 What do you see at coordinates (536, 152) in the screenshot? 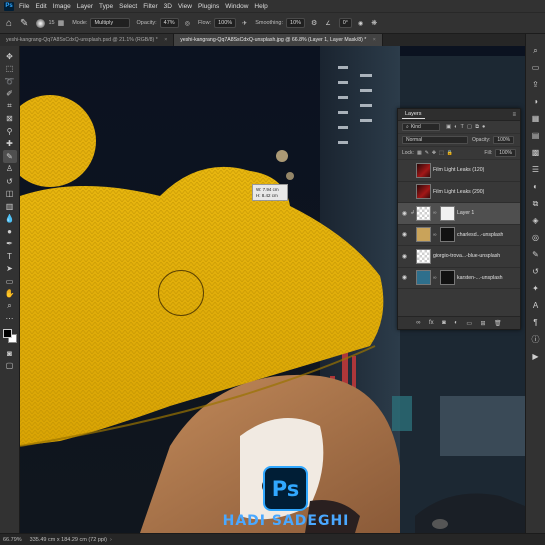
I see `patterns-panel-icon: ▩` at bounding box center [536, 152].